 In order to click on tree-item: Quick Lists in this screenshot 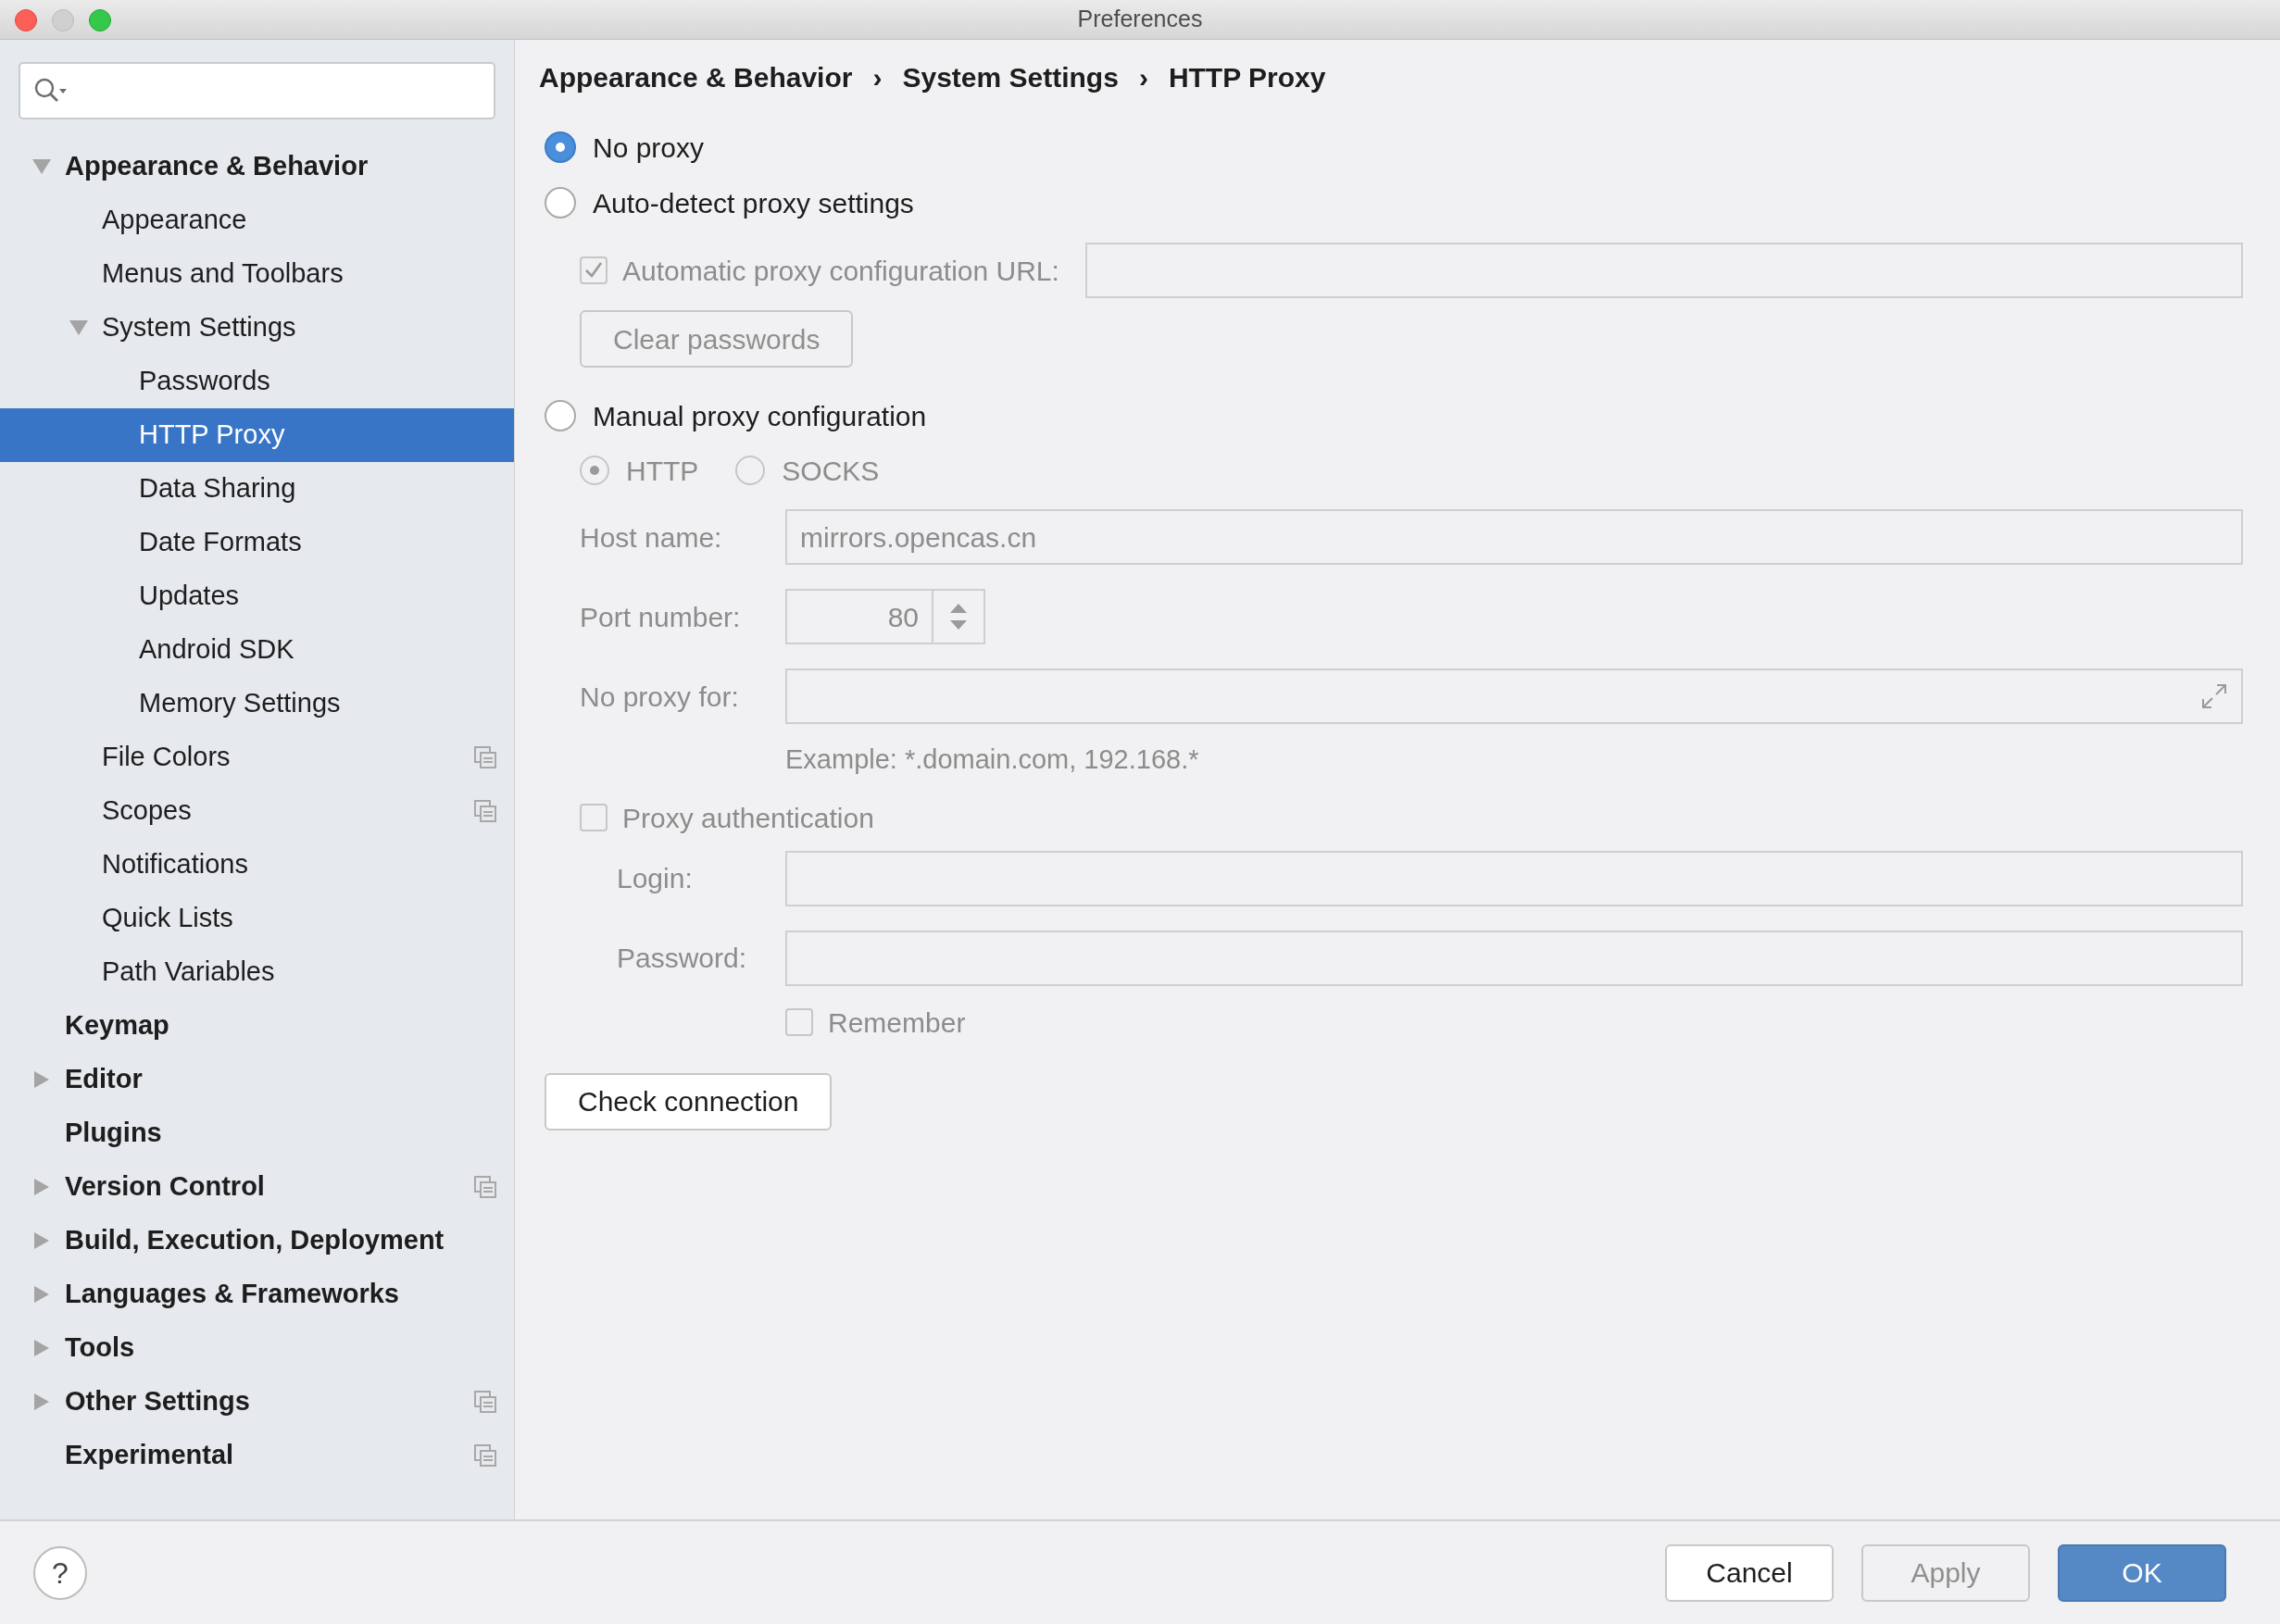, I will do `click(257, 918)`.